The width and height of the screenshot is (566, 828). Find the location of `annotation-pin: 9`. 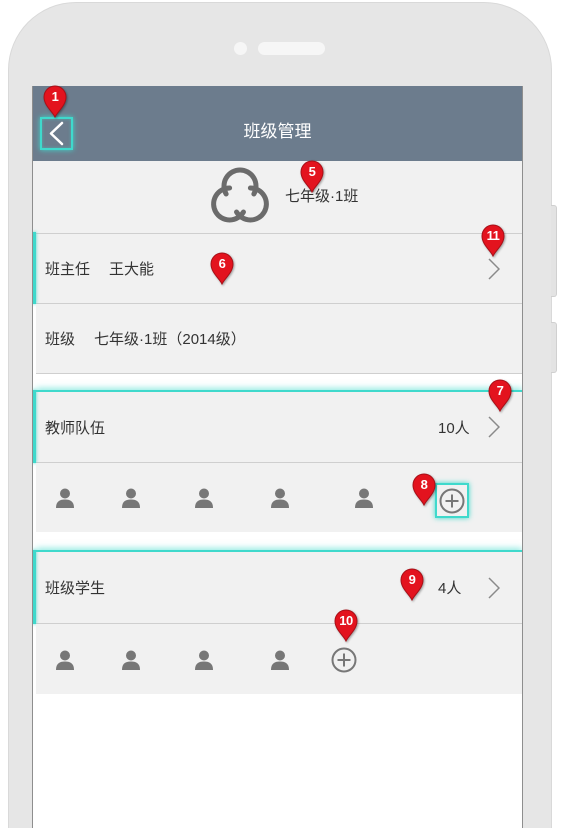

annotation-pin: 9 is located at coordinates (412, 584).